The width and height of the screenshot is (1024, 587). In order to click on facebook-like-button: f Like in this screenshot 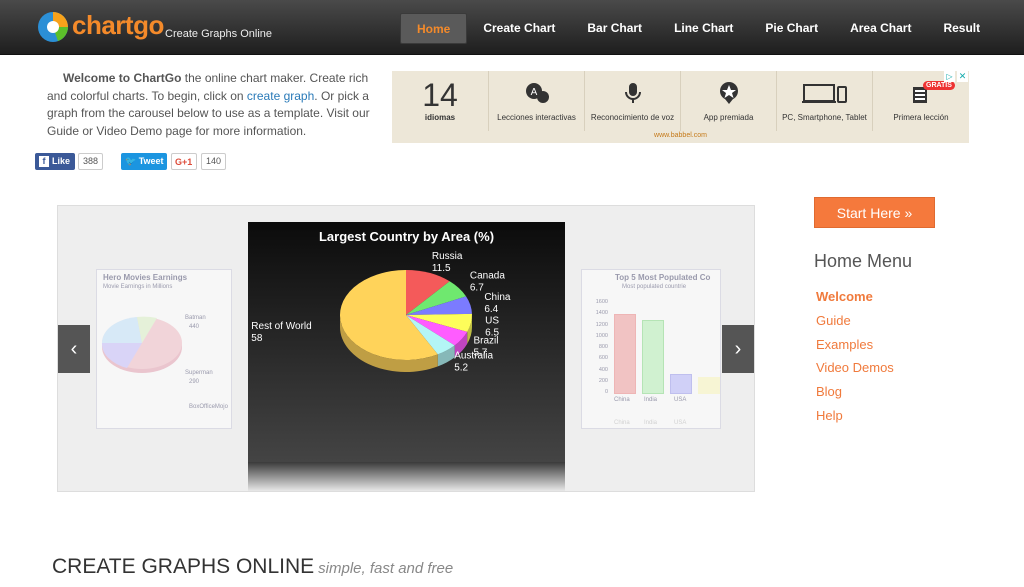, I will do `click(55, 161)`.